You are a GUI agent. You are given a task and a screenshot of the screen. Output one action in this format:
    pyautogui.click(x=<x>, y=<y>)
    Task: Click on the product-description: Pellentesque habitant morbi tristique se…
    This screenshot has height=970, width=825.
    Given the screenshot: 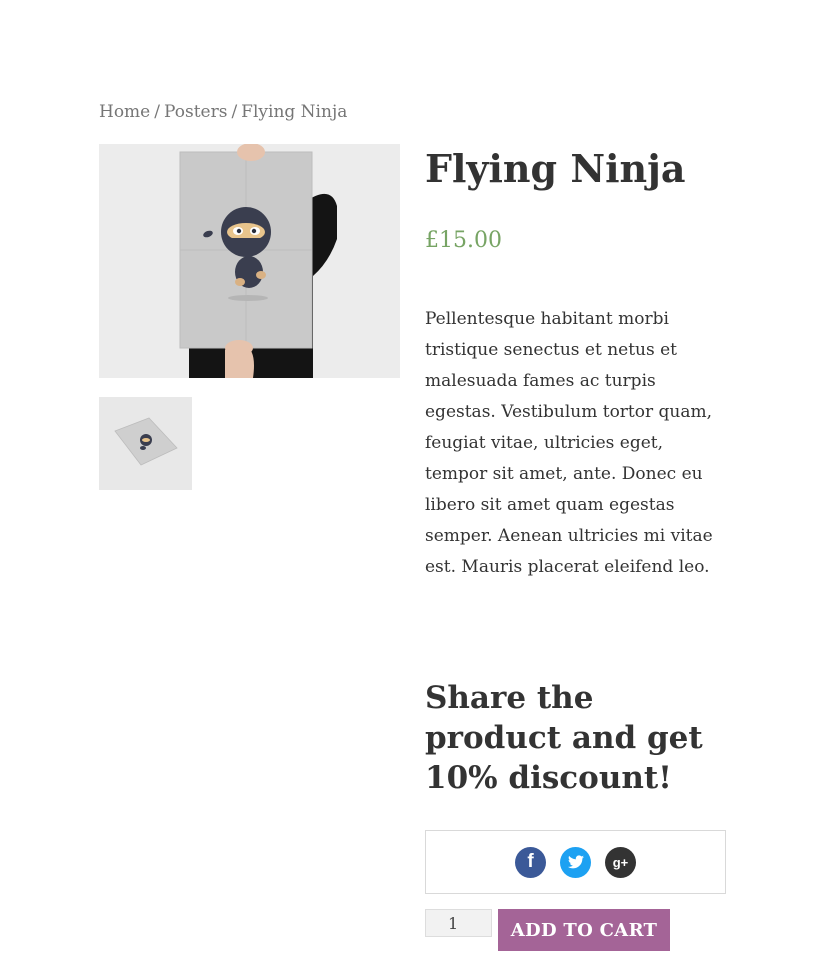 What is the action you would take?
    pyautogui.click(x=569, y=443)
    